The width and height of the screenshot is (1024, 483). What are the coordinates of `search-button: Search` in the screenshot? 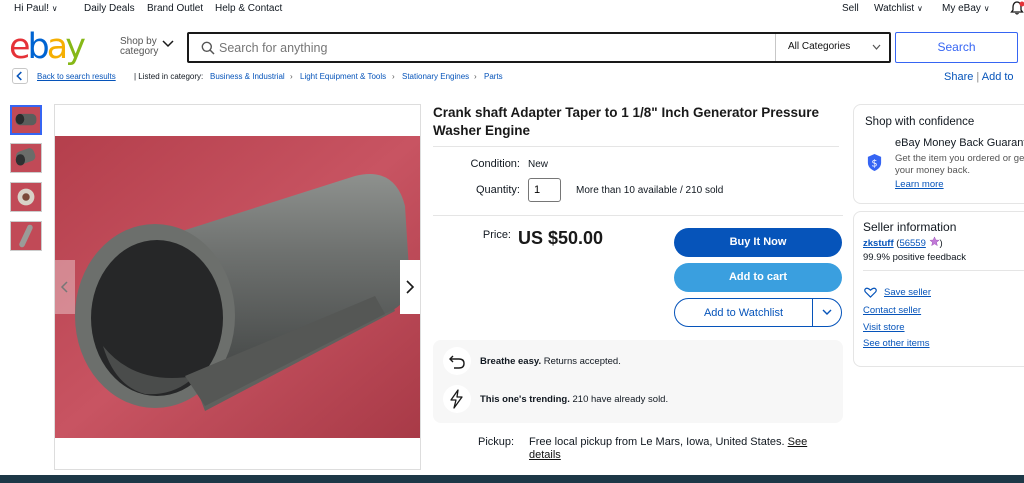 It's located at (956, 47).